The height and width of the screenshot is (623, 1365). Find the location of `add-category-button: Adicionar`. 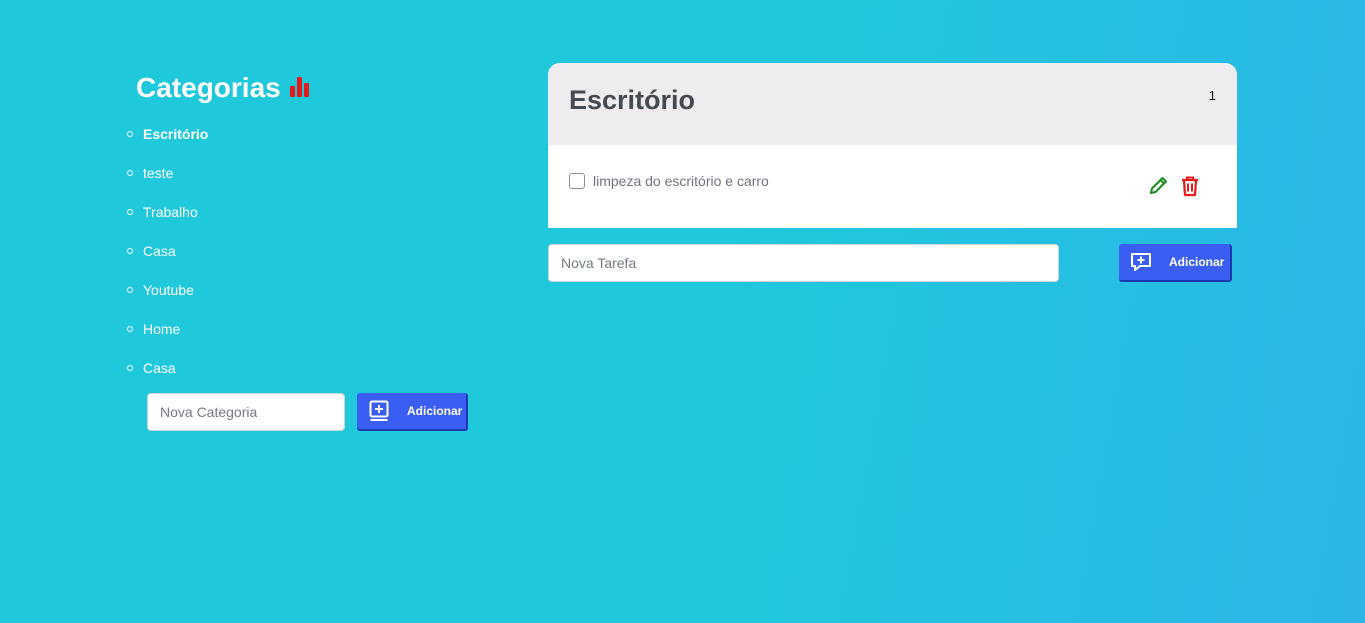

add-category-button: Adicionar is located at coordinates (412, 412).